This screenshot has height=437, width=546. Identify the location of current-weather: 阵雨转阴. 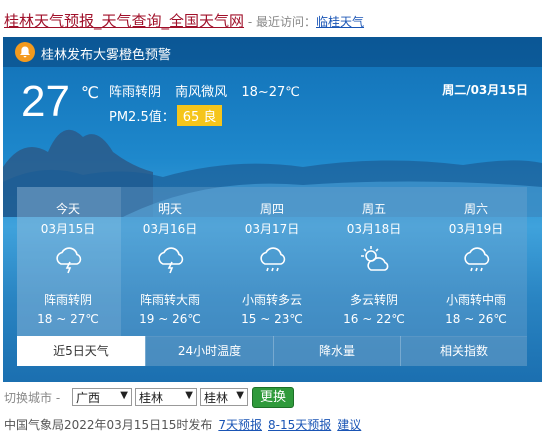
(135, 92).